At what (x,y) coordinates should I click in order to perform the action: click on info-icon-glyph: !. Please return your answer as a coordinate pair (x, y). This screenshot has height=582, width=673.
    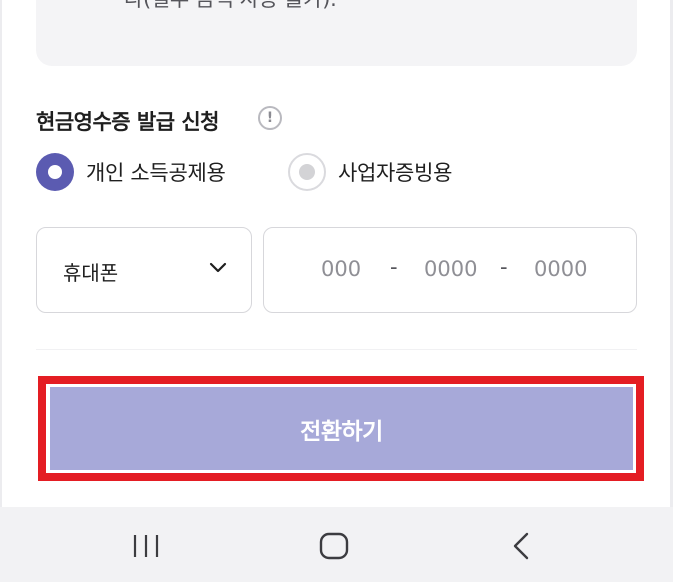
    Looking at the image, I should click on (270, 118).